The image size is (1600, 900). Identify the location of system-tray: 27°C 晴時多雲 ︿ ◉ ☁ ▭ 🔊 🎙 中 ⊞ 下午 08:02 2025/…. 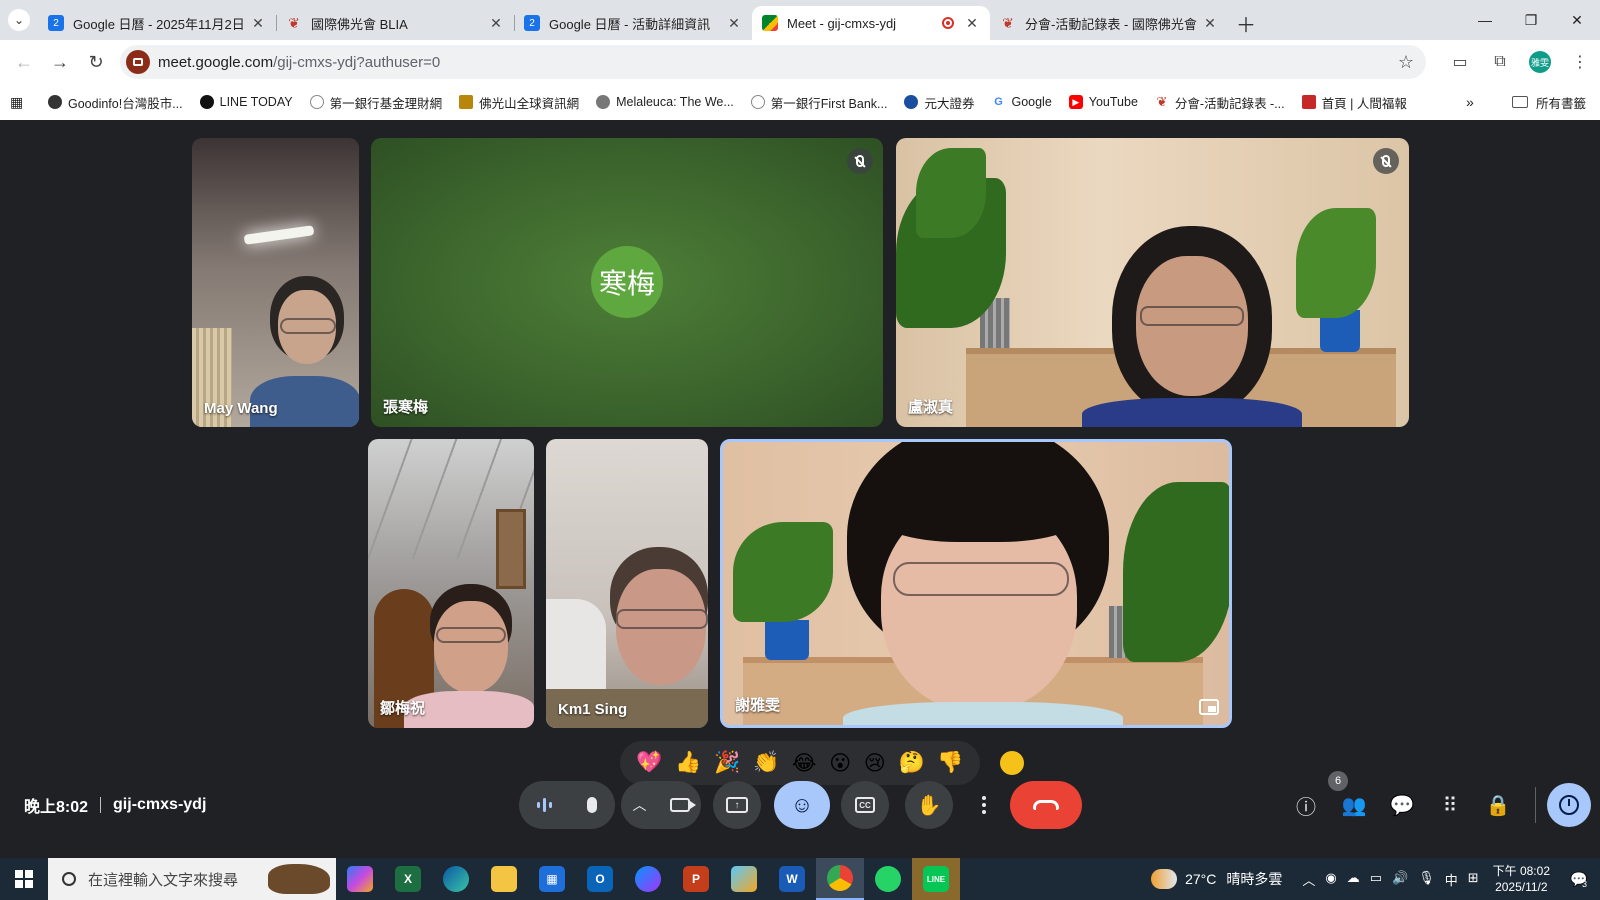
(1375, 879).